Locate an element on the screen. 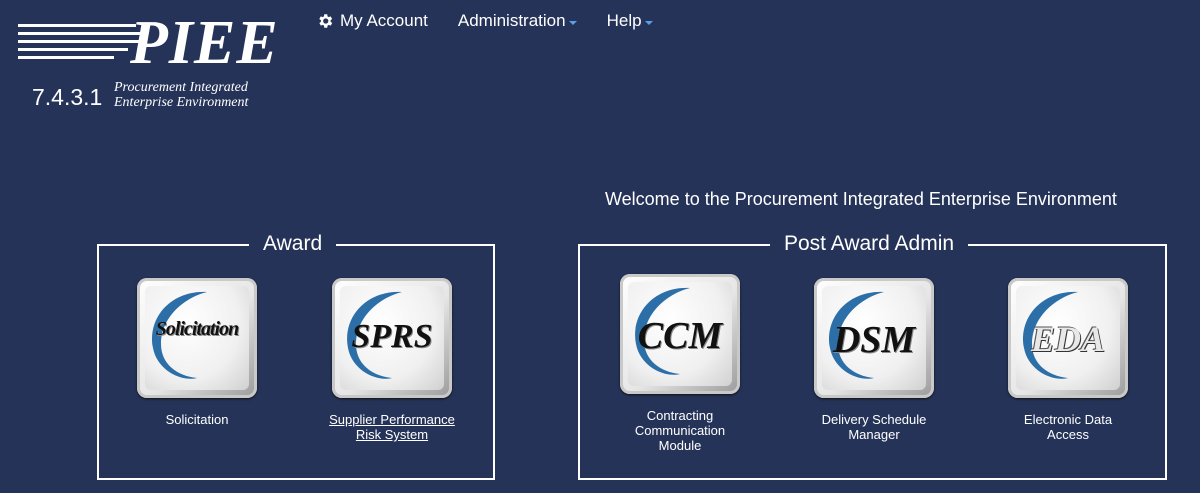 This screenshot has width=1200, height=493. eda-key-icon: EDA is located at coordinates (1068, 338).